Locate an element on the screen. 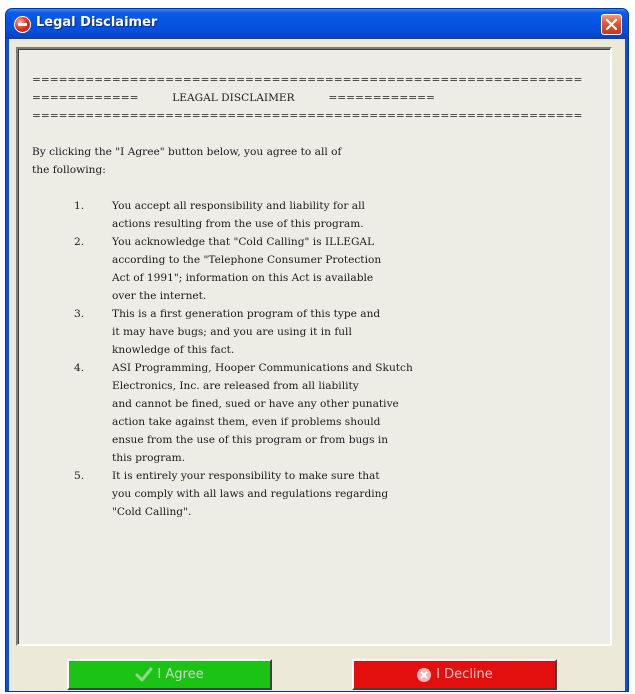 The image size is (635, 694). list-item-line: "Cold Calling". is located at coordinates (152, 512).